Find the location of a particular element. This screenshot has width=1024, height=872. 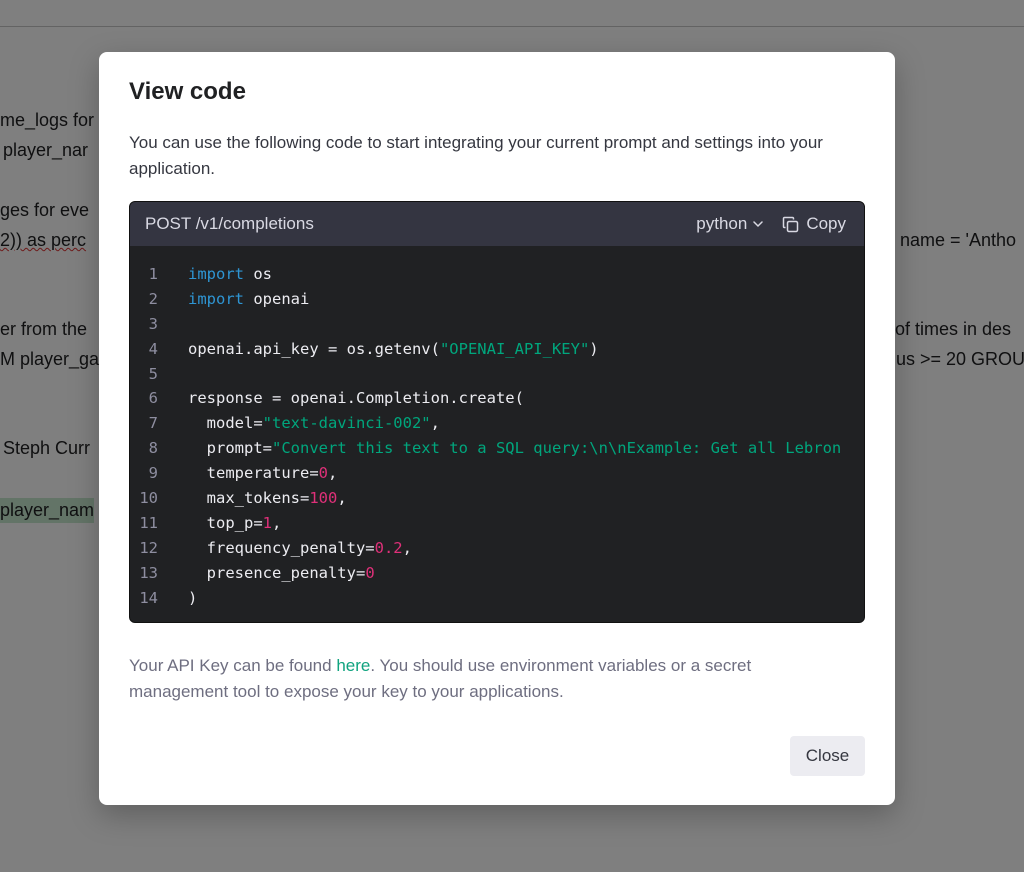

line-number: 3 is located at coordinates (153, 323).